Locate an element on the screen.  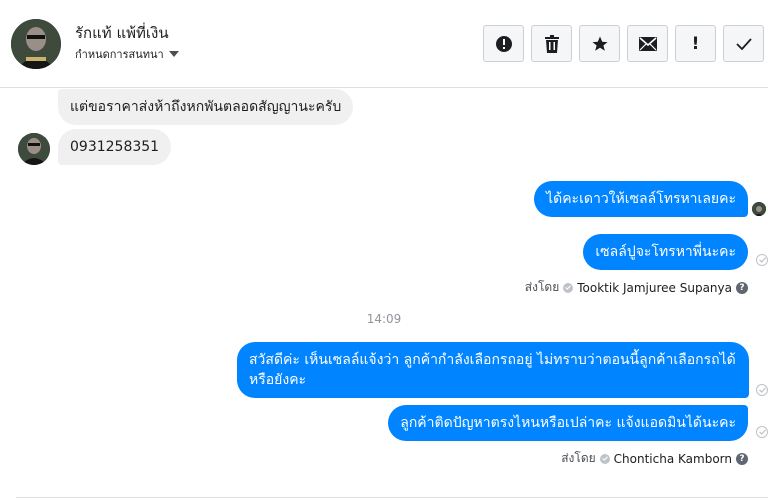
delete-button is located at coordinates (551, 43).